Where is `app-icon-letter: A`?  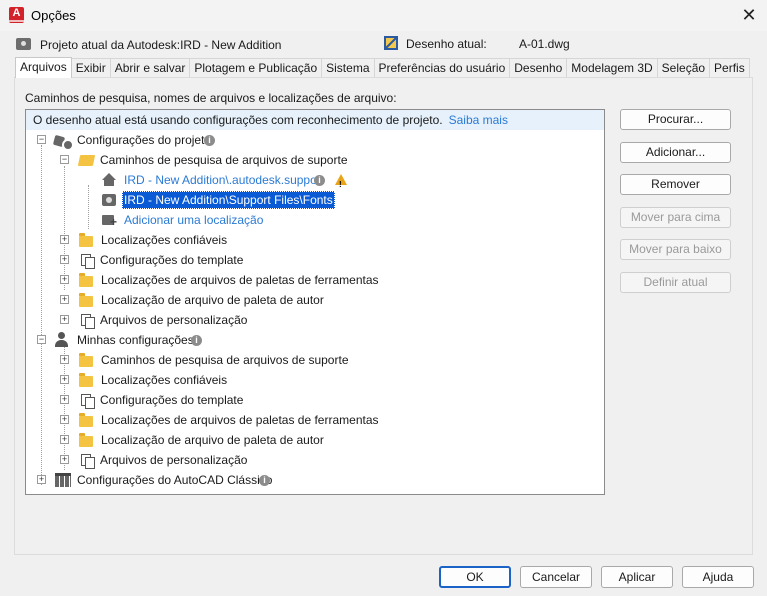
app-icon-letter: A is located at coordinates (16, 13).